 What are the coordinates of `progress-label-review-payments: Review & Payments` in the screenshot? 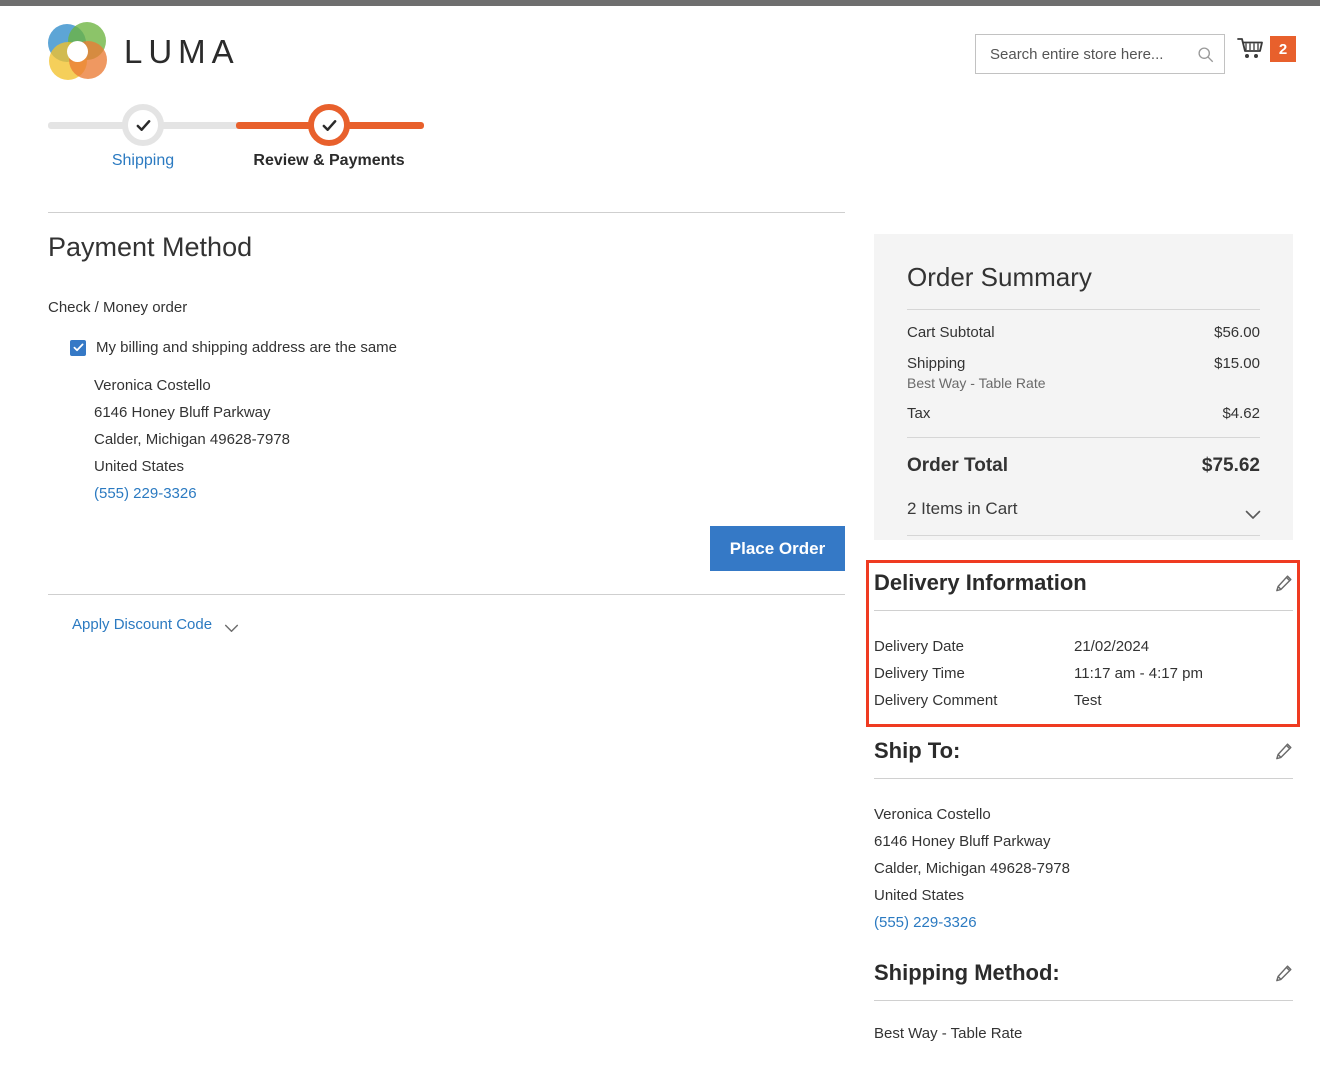 It's located at (328, 161).